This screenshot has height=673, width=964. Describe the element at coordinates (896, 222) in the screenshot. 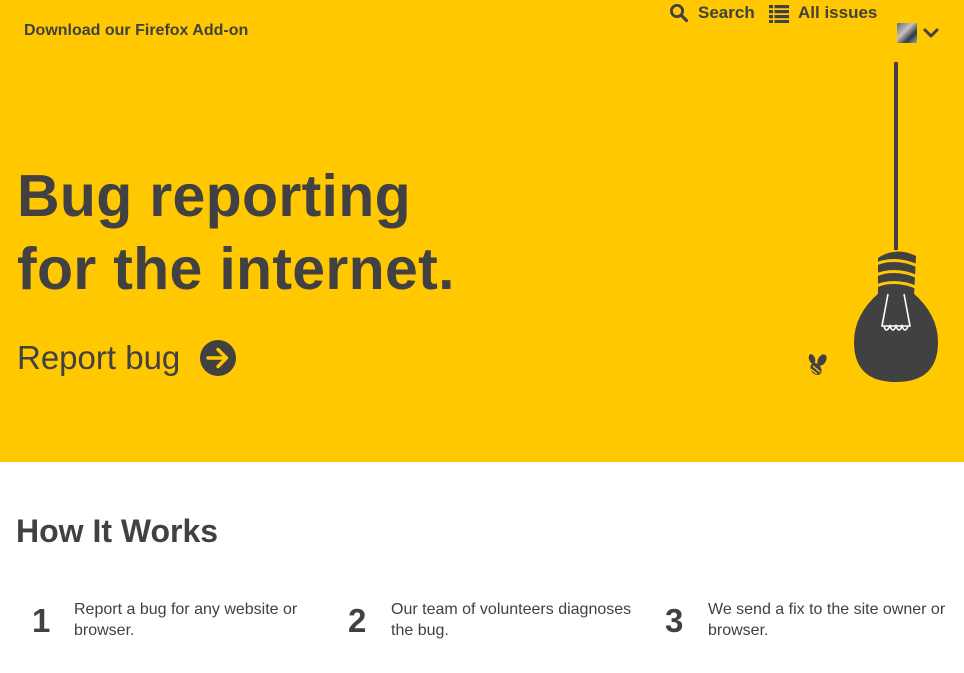

I see `lightbulb-illustration` at that location.